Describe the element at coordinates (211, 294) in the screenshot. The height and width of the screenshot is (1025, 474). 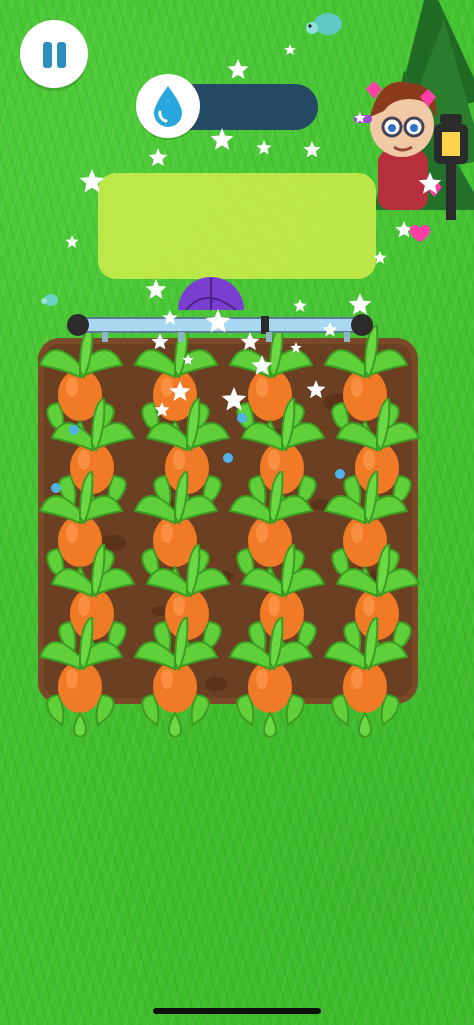
I see `ball-icon` at that location.